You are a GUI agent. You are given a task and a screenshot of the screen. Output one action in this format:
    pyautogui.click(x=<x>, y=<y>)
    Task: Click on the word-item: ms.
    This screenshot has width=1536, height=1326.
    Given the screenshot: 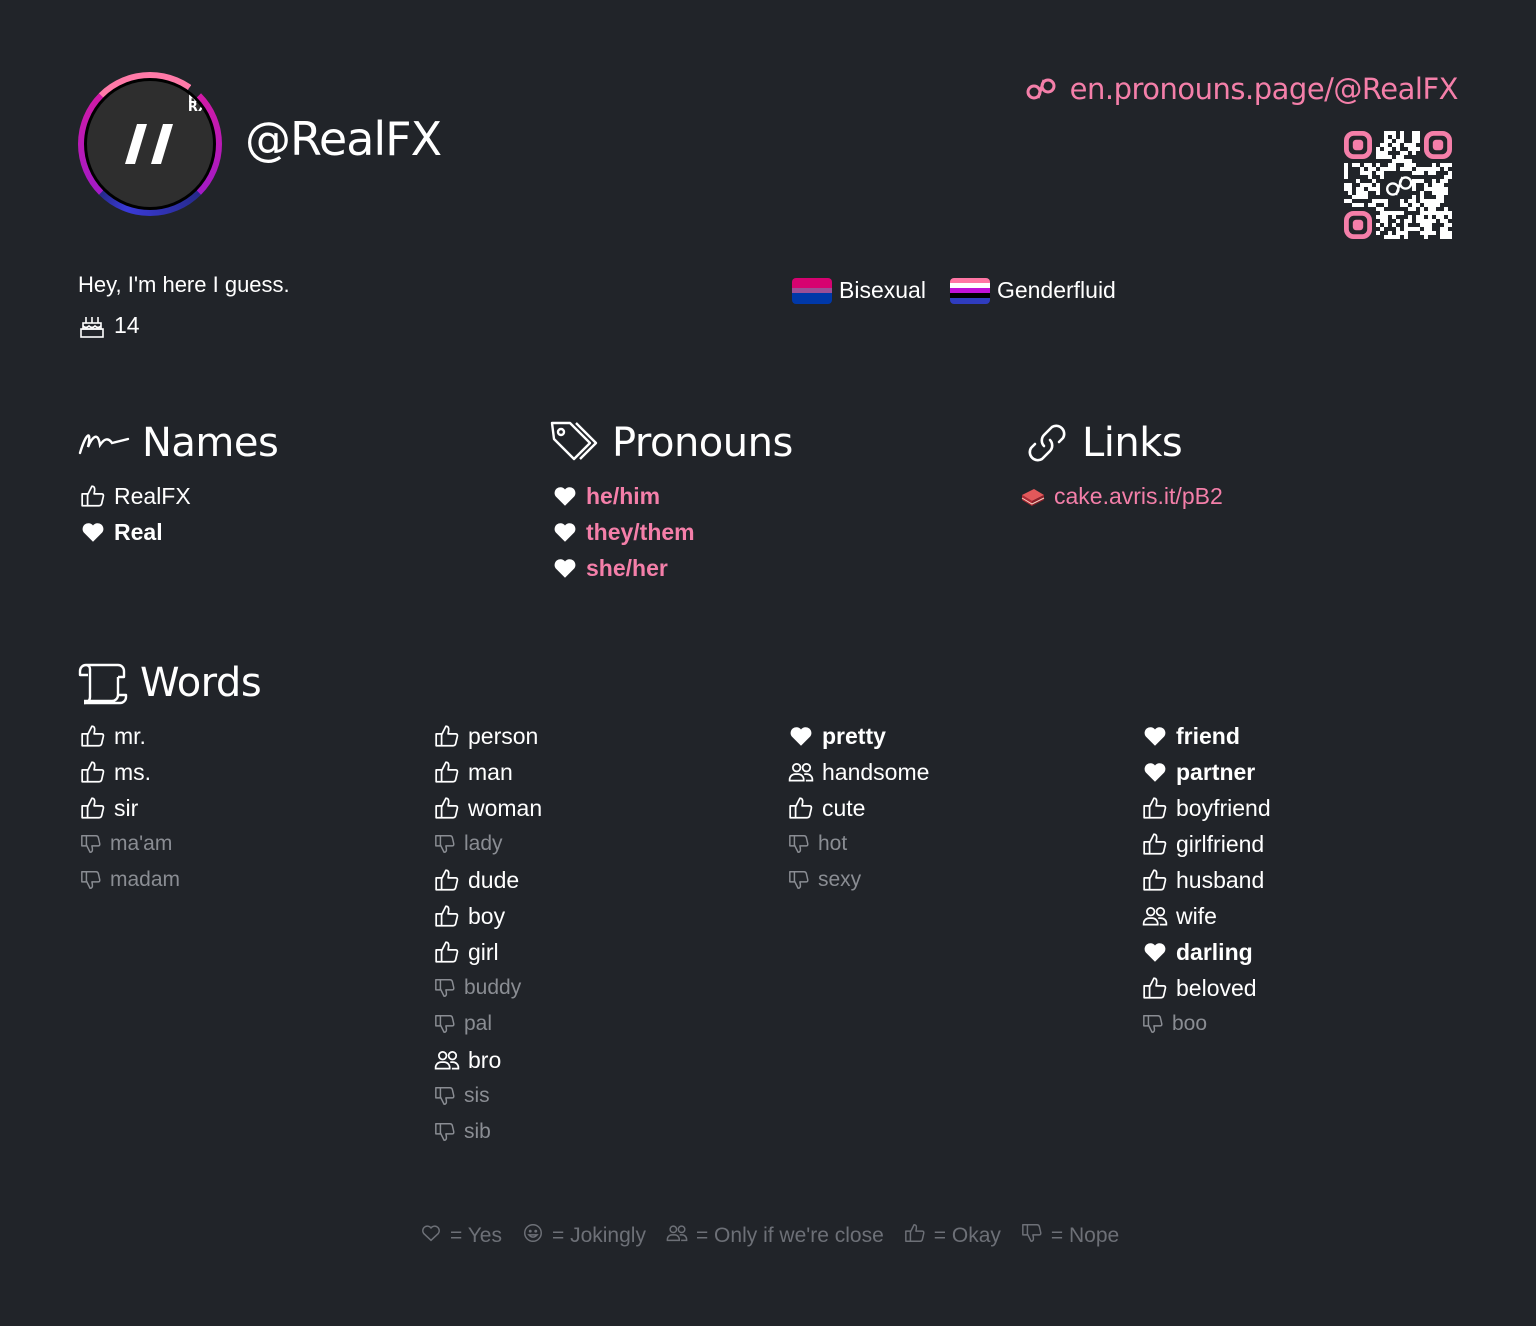 What is the action you would take?
    pyautogui.click(x=130, y=772)
    